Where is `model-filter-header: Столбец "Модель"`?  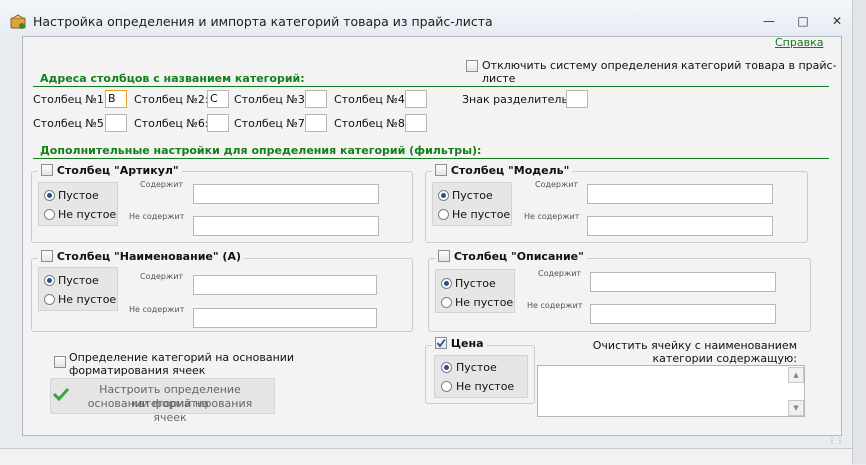 model-filter-header: Столбец "Модель" is located at coordinates (502, 170).